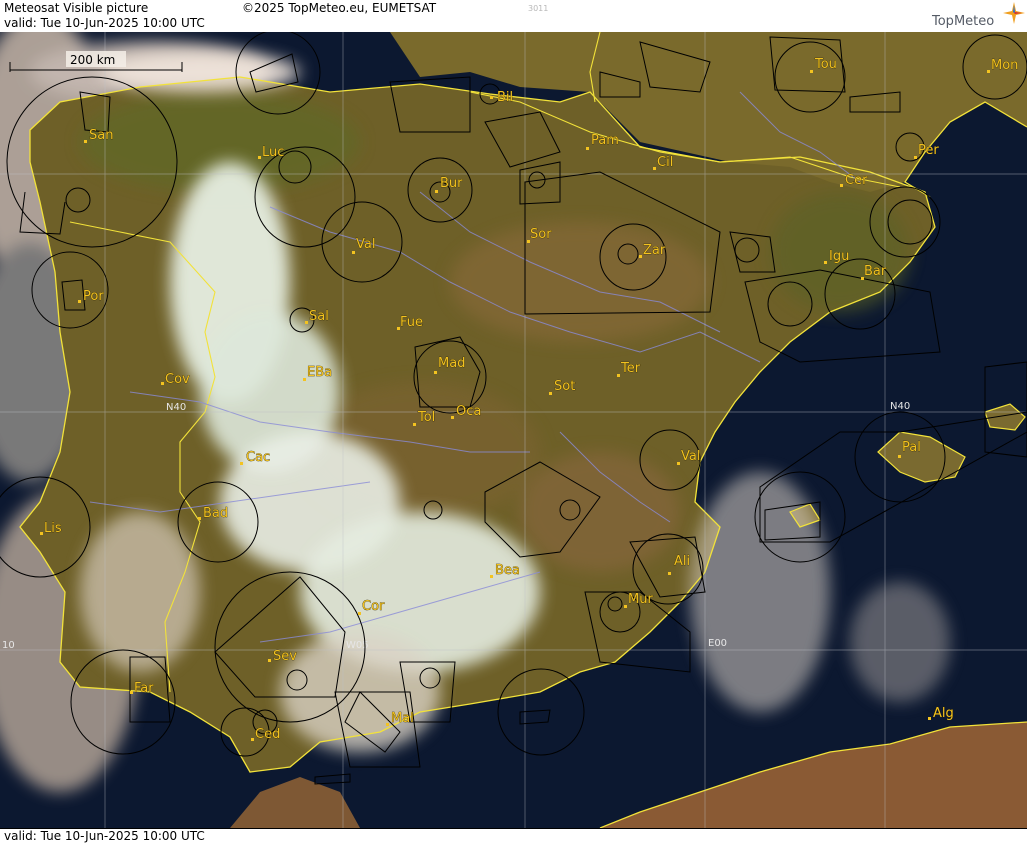 The image size is (1027, 843). I want to click on svg-text: EBa, so click(319, 372).